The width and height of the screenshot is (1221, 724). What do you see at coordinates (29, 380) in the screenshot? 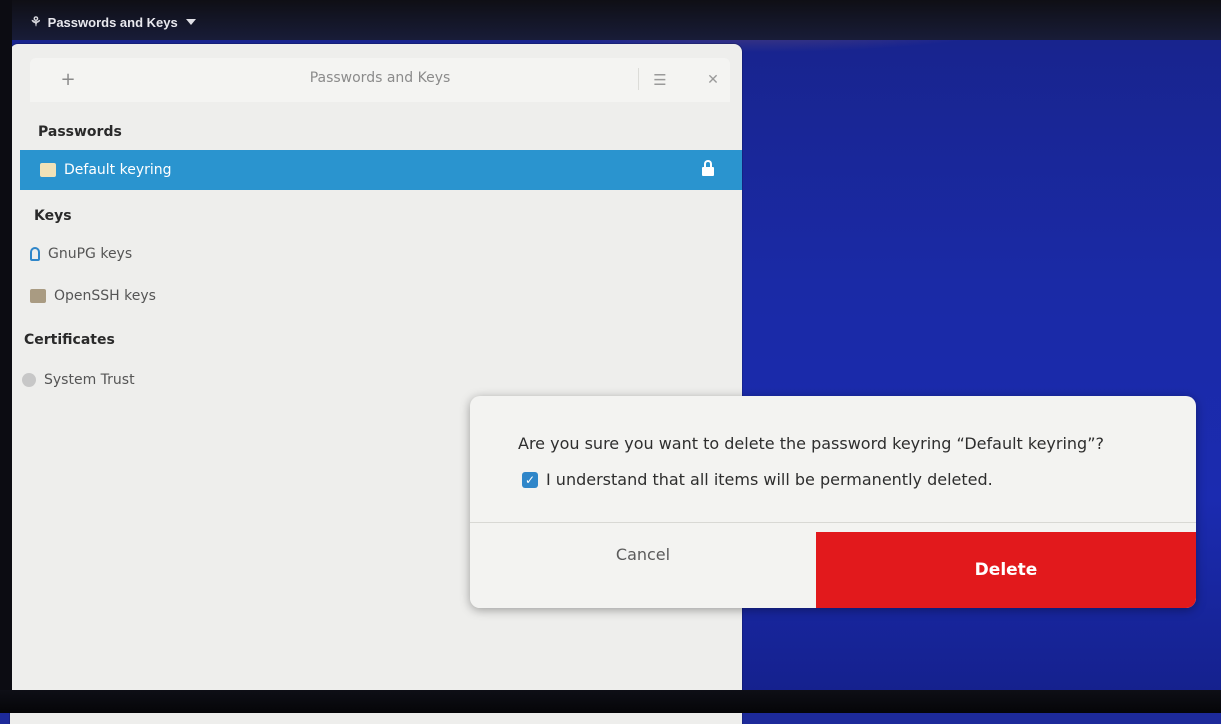
I see `certificate-icon` at bounding box center [29, 380].